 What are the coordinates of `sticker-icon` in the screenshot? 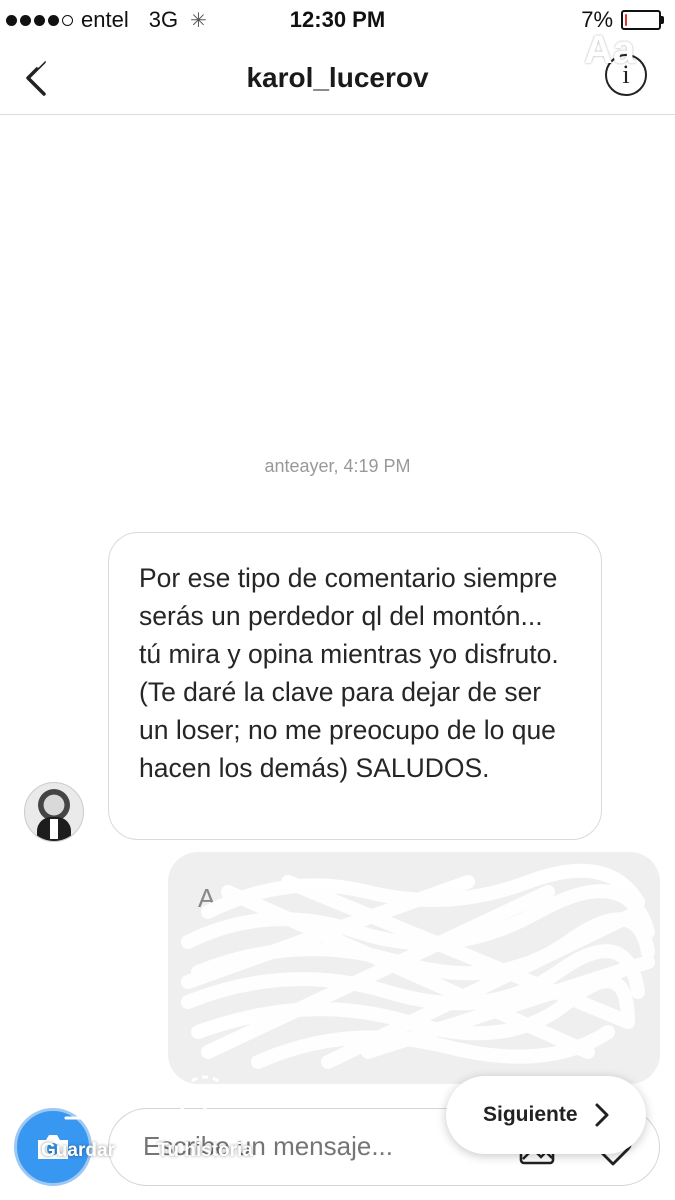 It's located at (435, 49).